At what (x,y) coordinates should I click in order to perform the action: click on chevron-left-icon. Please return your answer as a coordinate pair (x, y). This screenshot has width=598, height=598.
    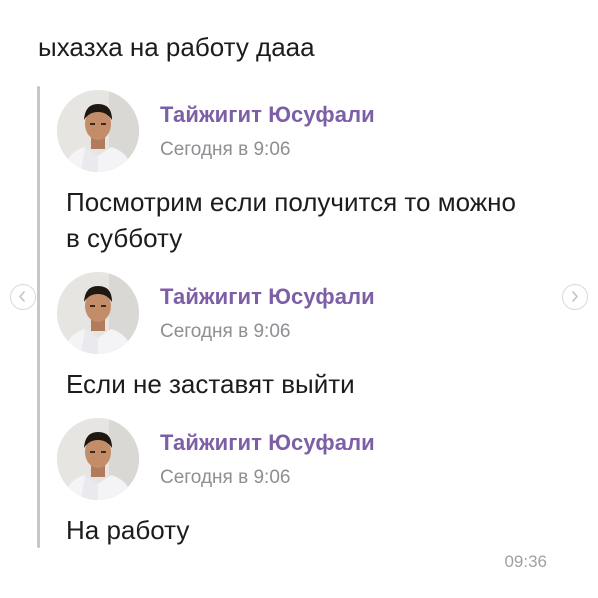
    Looking at the image, I should click on (23, 297).